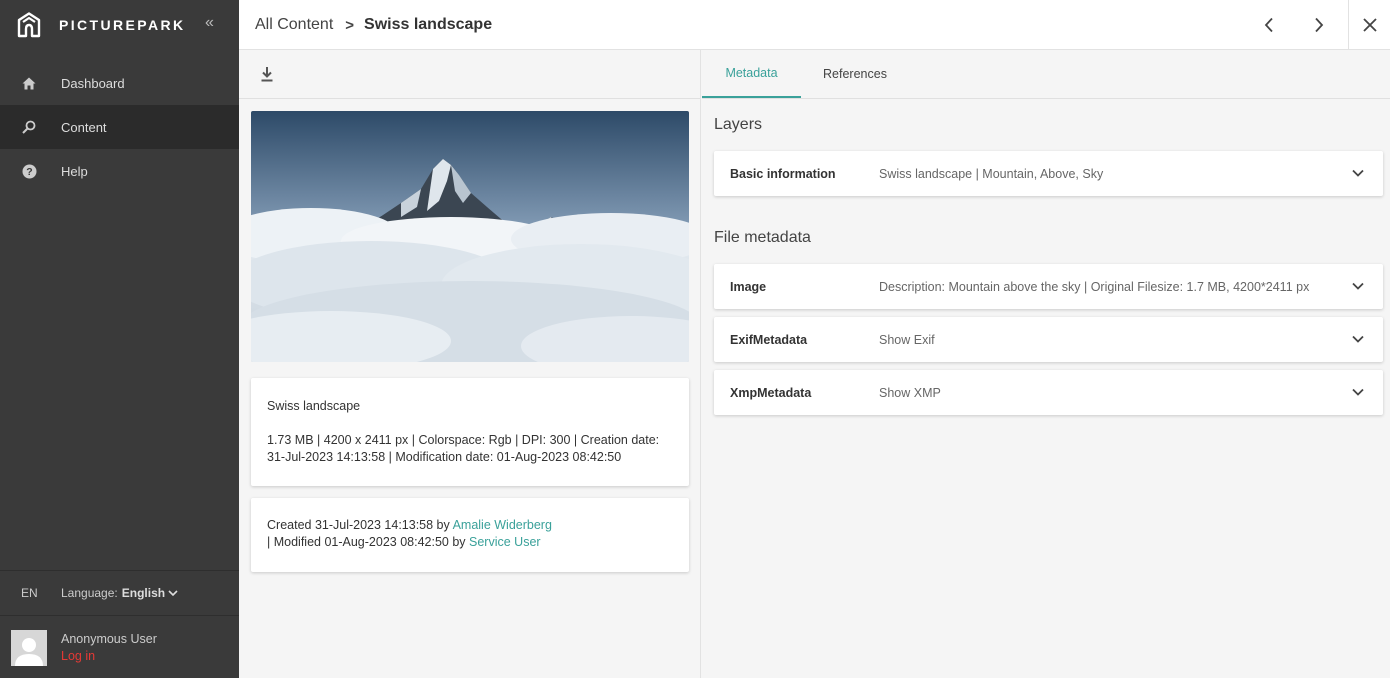 This screenshot has width=1390, height=678. I want to click on accordion-summary: Swiss landscape | Mountain, Above, Sky, so click(991, 173).